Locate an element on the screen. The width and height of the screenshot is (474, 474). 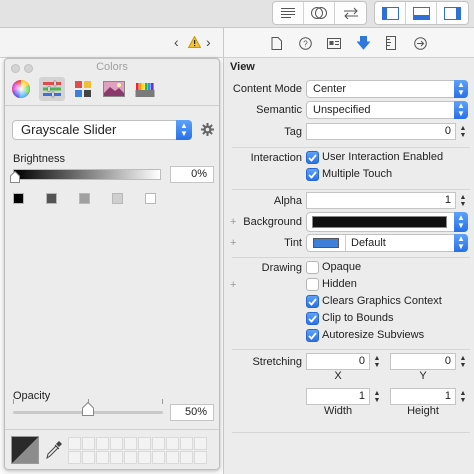
content-mode-value: Center is located at coordinates (330, 89).